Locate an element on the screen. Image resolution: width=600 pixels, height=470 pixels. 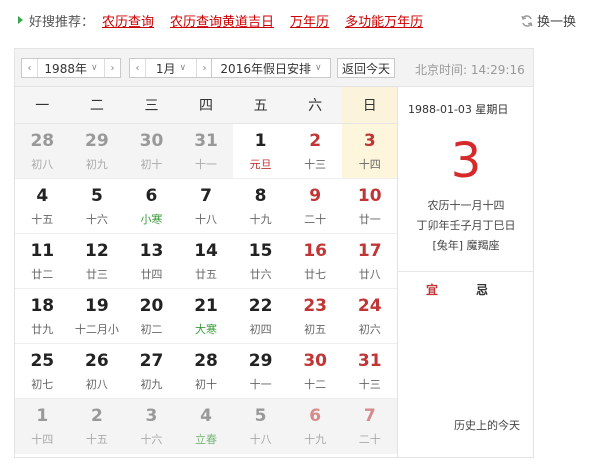
calendar-day-cell: 23 初五 is located at coordinates (315, 316).